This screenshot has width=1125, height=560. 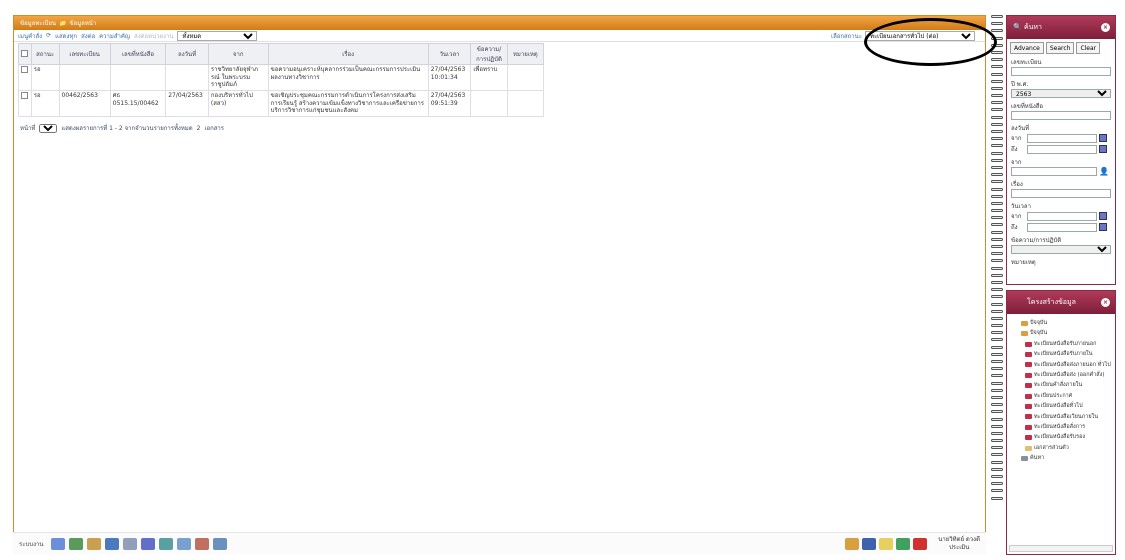 I want to click on col-subject: เรื่อง, so click(x=348, y=54).